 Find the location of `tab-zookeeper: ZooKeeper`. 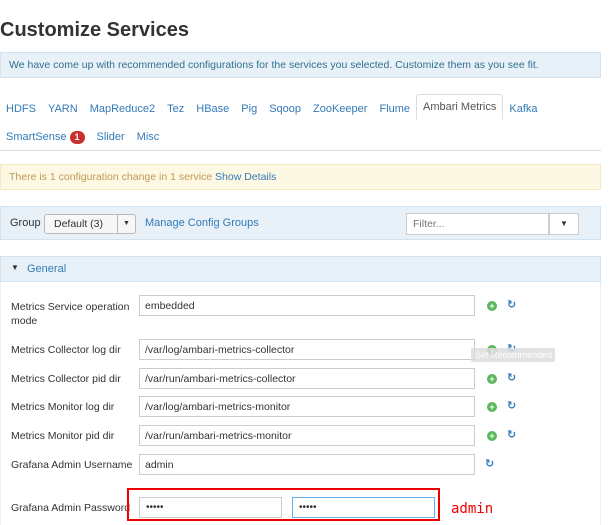

tab-zookeeper: ZooKeeper is located at coordinates (340, 109).